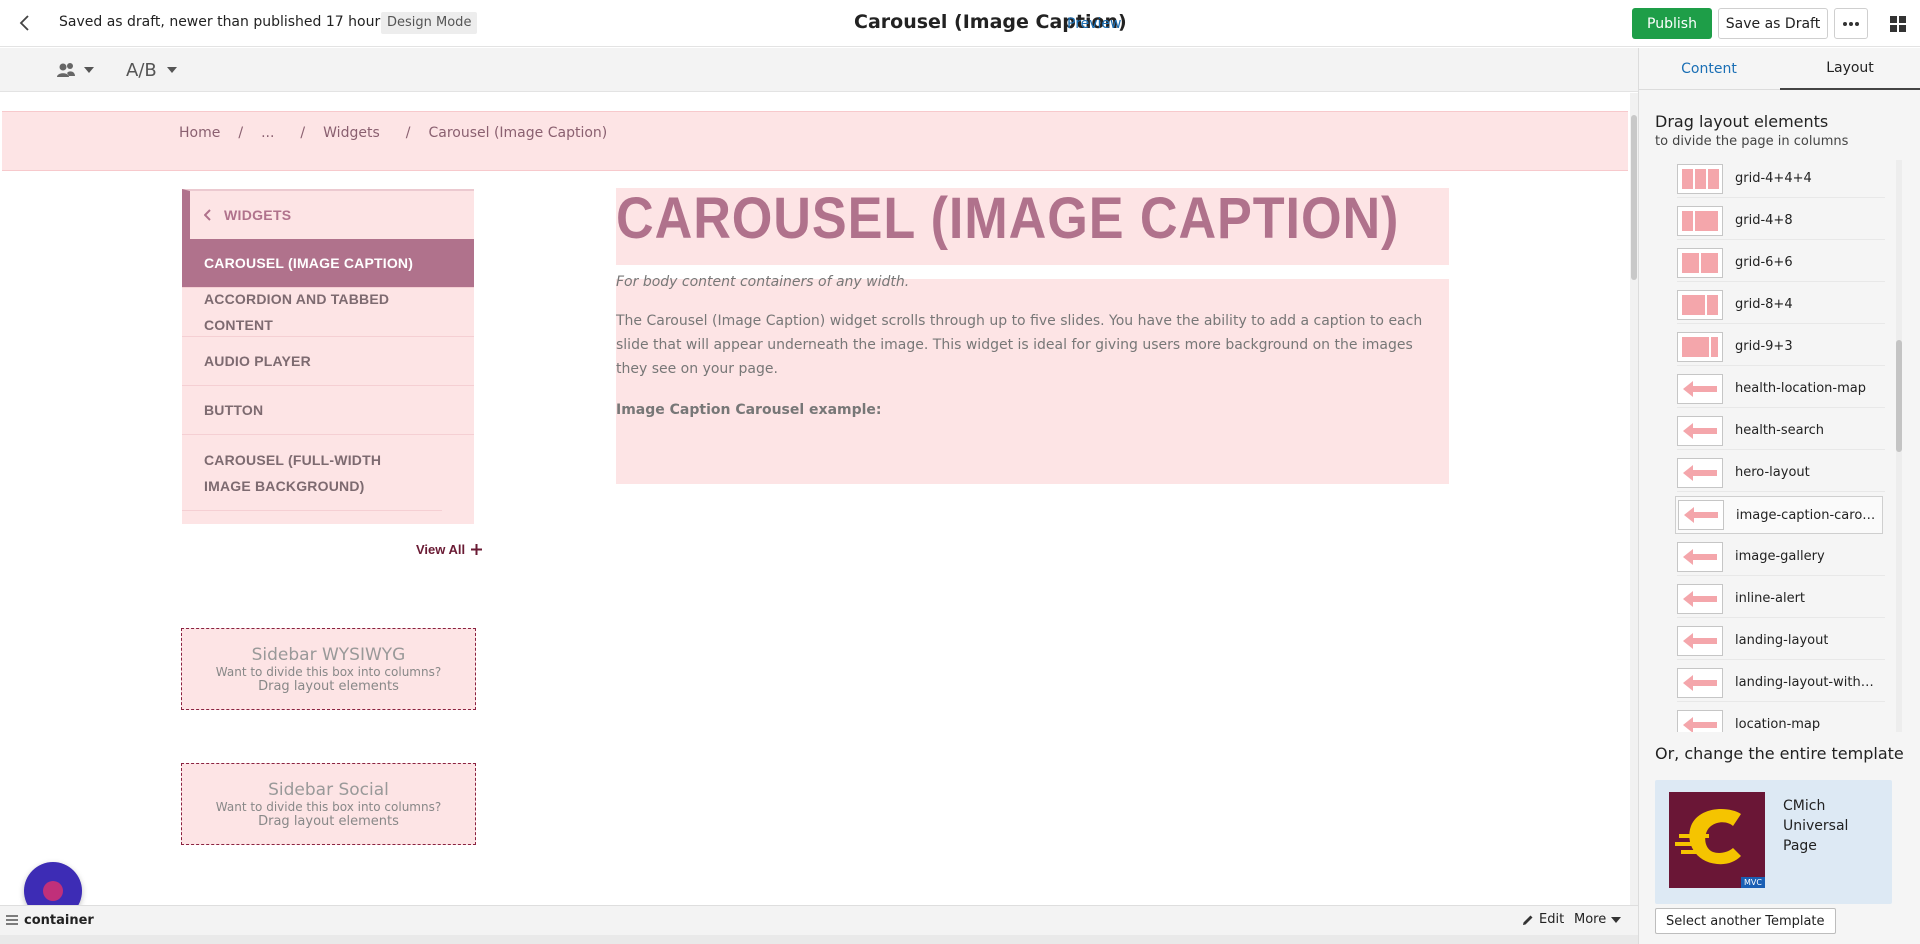  I want to click on dropzone-hint: Drag layout elements, so click(328, 821).